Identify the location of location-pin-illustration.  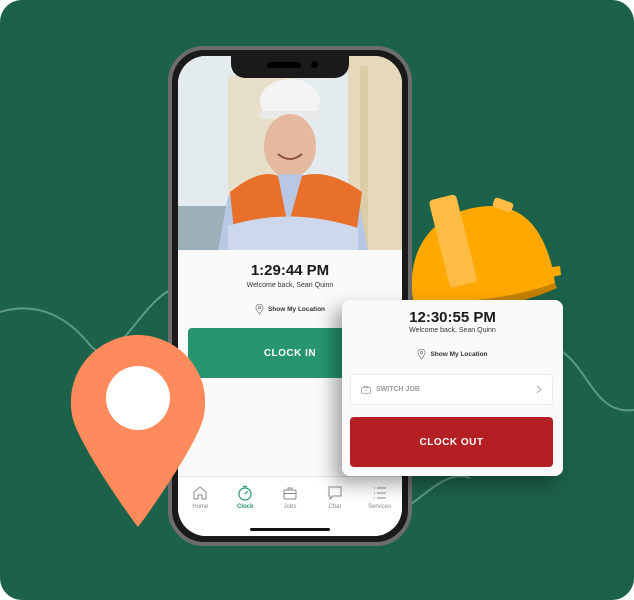
(138, 431).